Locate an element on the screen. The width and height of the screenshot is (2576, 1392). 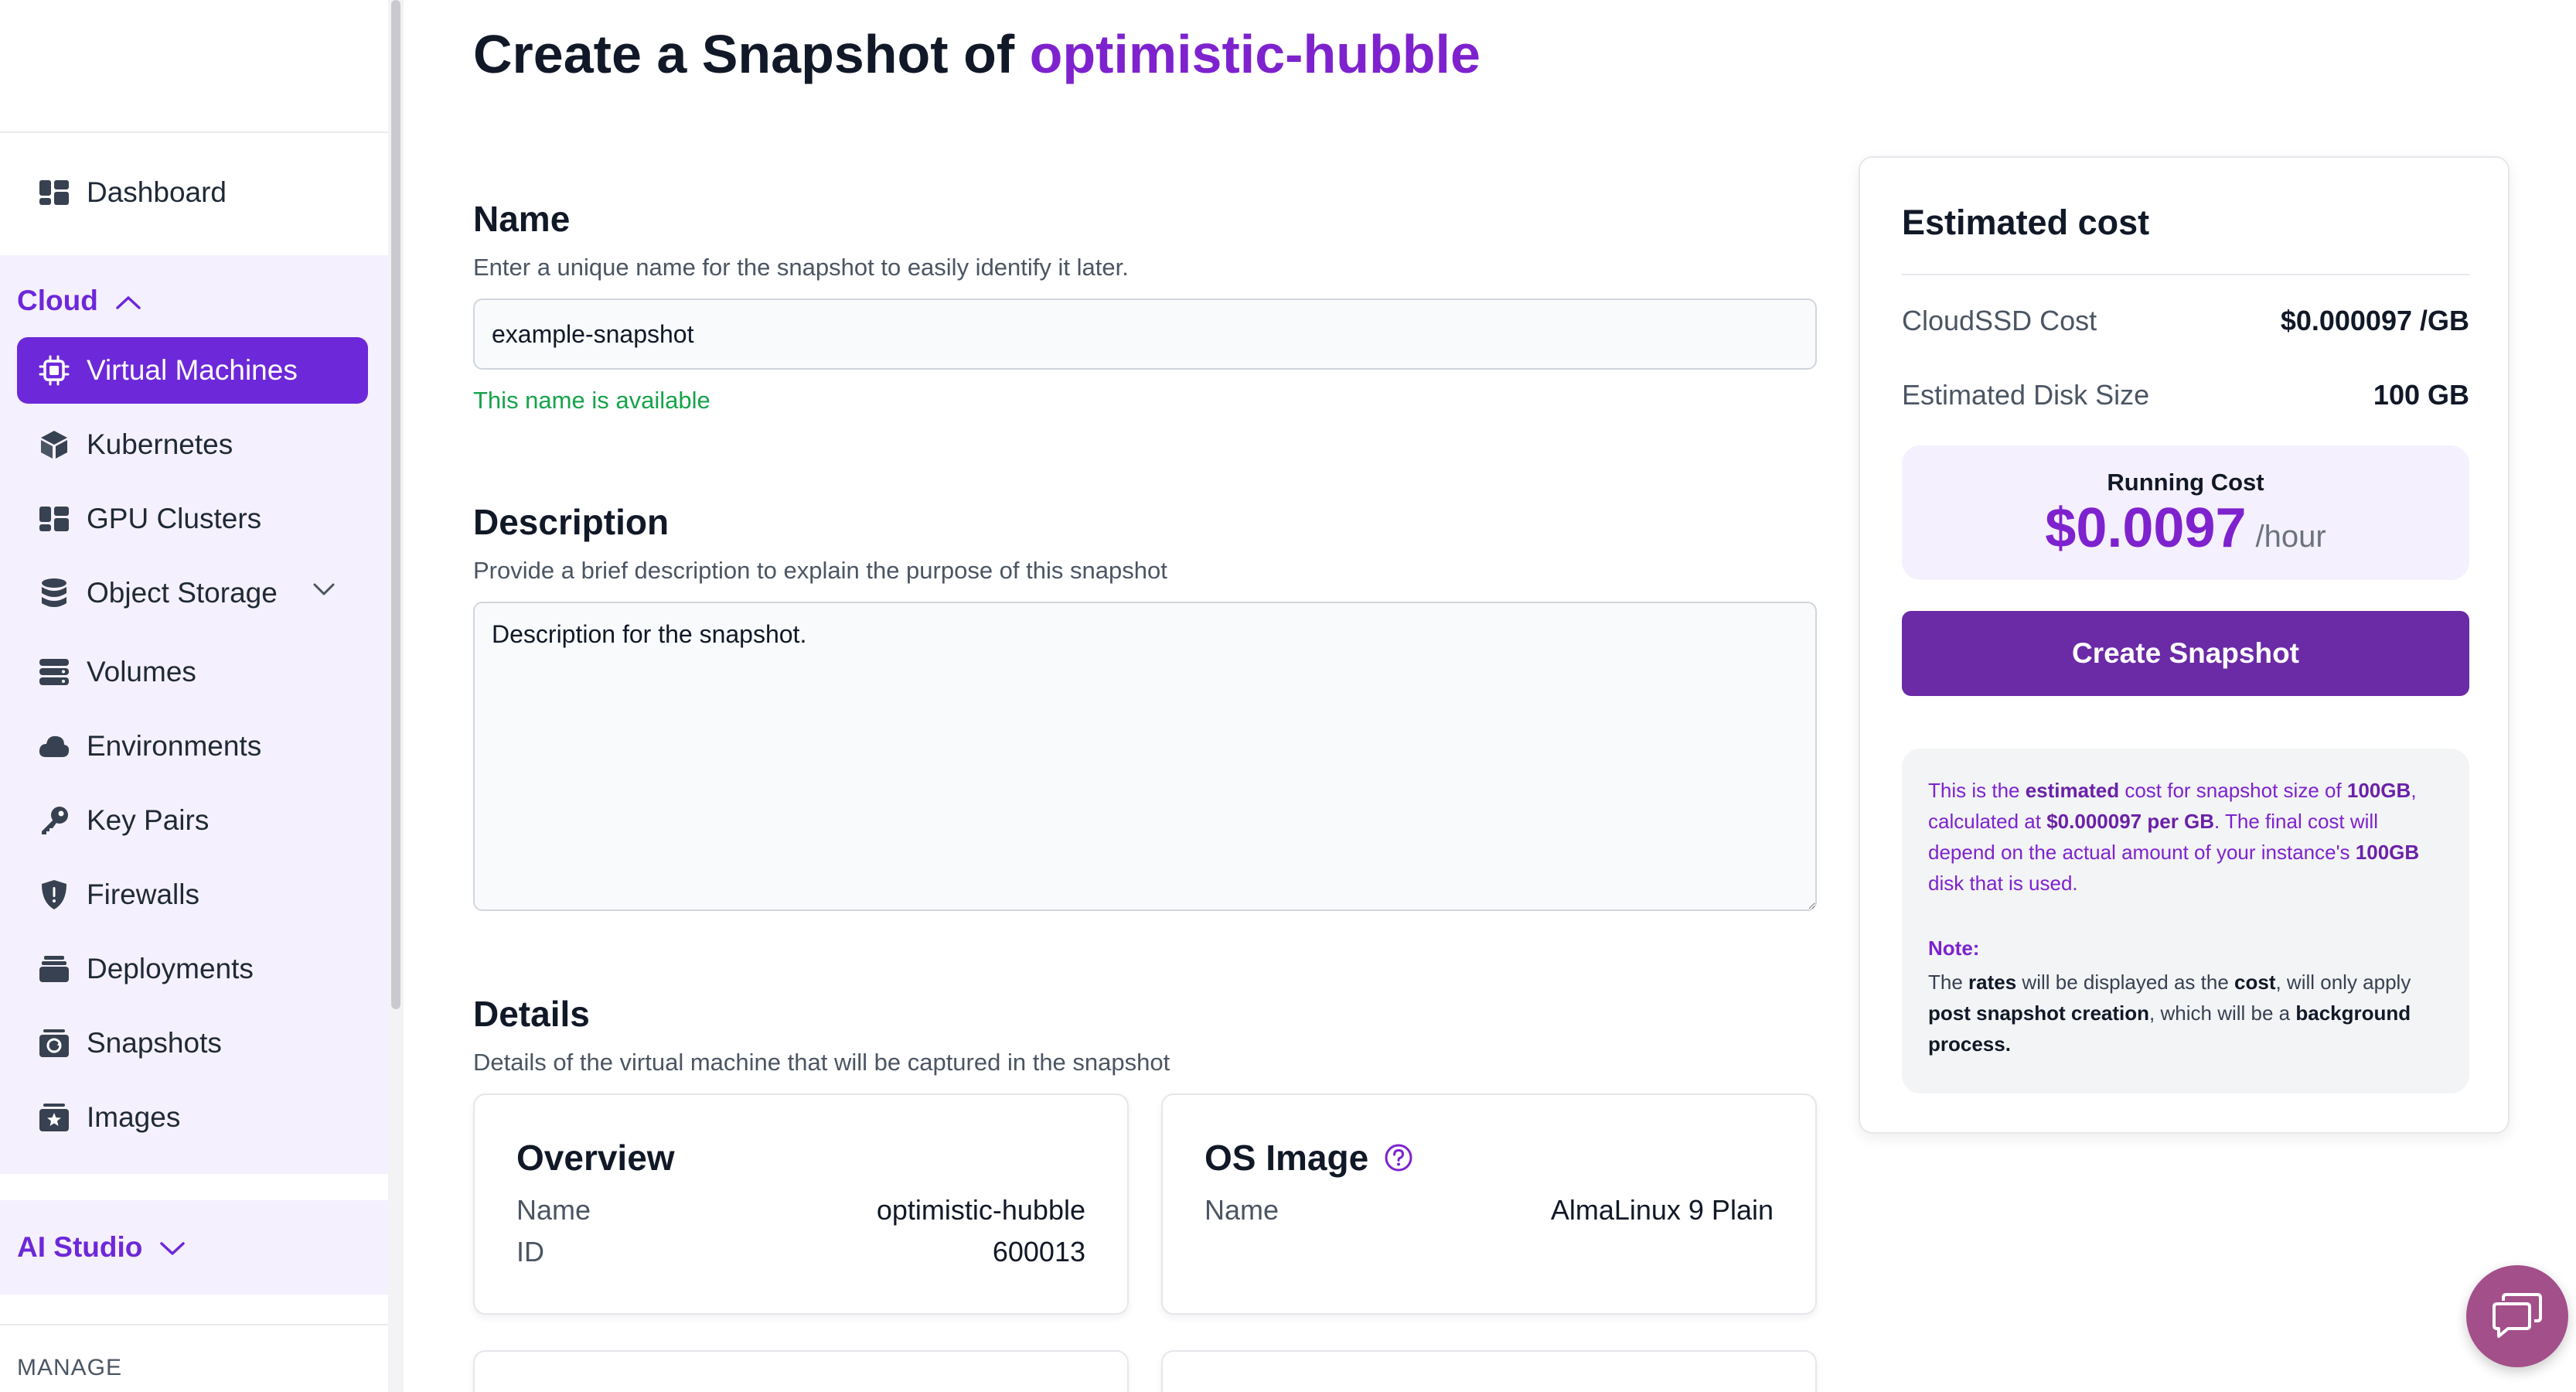
sidebar-item-dashboard: Dashboard is located at coordinates (192, 192).